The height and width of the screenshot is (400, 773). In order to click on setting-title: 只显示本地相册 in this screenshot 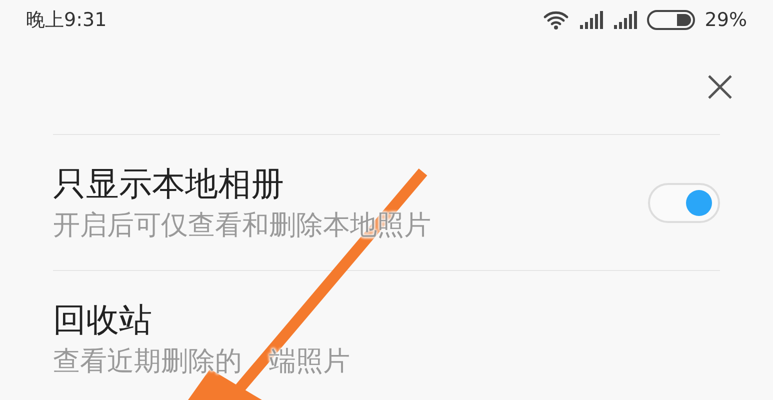, I will do `click(169, 184)`.